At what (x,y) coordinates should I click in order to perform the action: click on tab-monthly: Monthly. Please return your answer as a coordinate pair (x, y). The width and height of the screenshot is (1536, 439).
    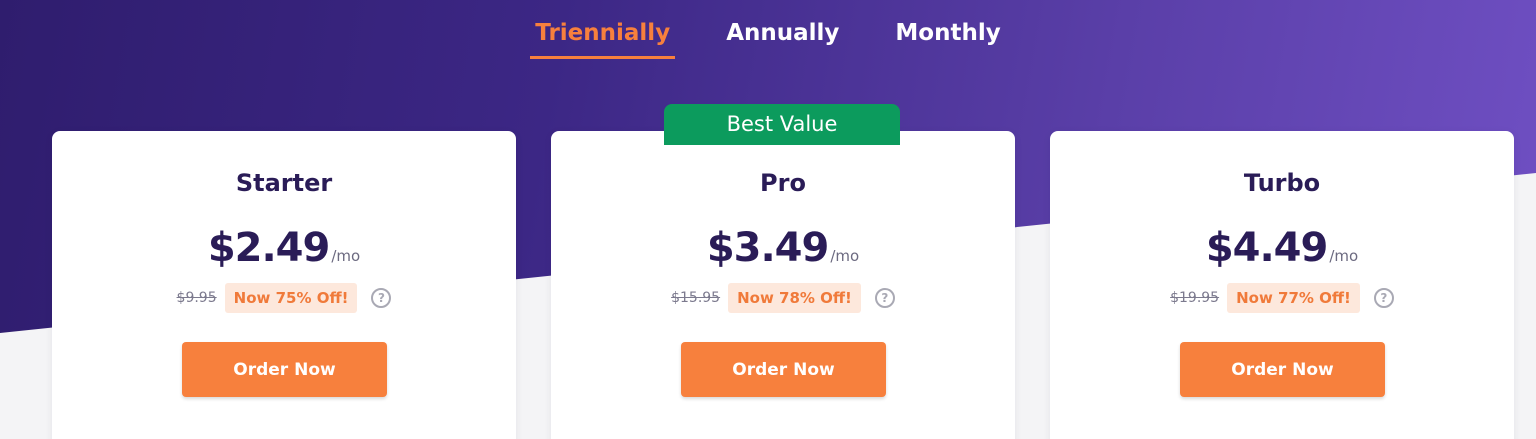
    Looking at the image, I should click on (947, 38).